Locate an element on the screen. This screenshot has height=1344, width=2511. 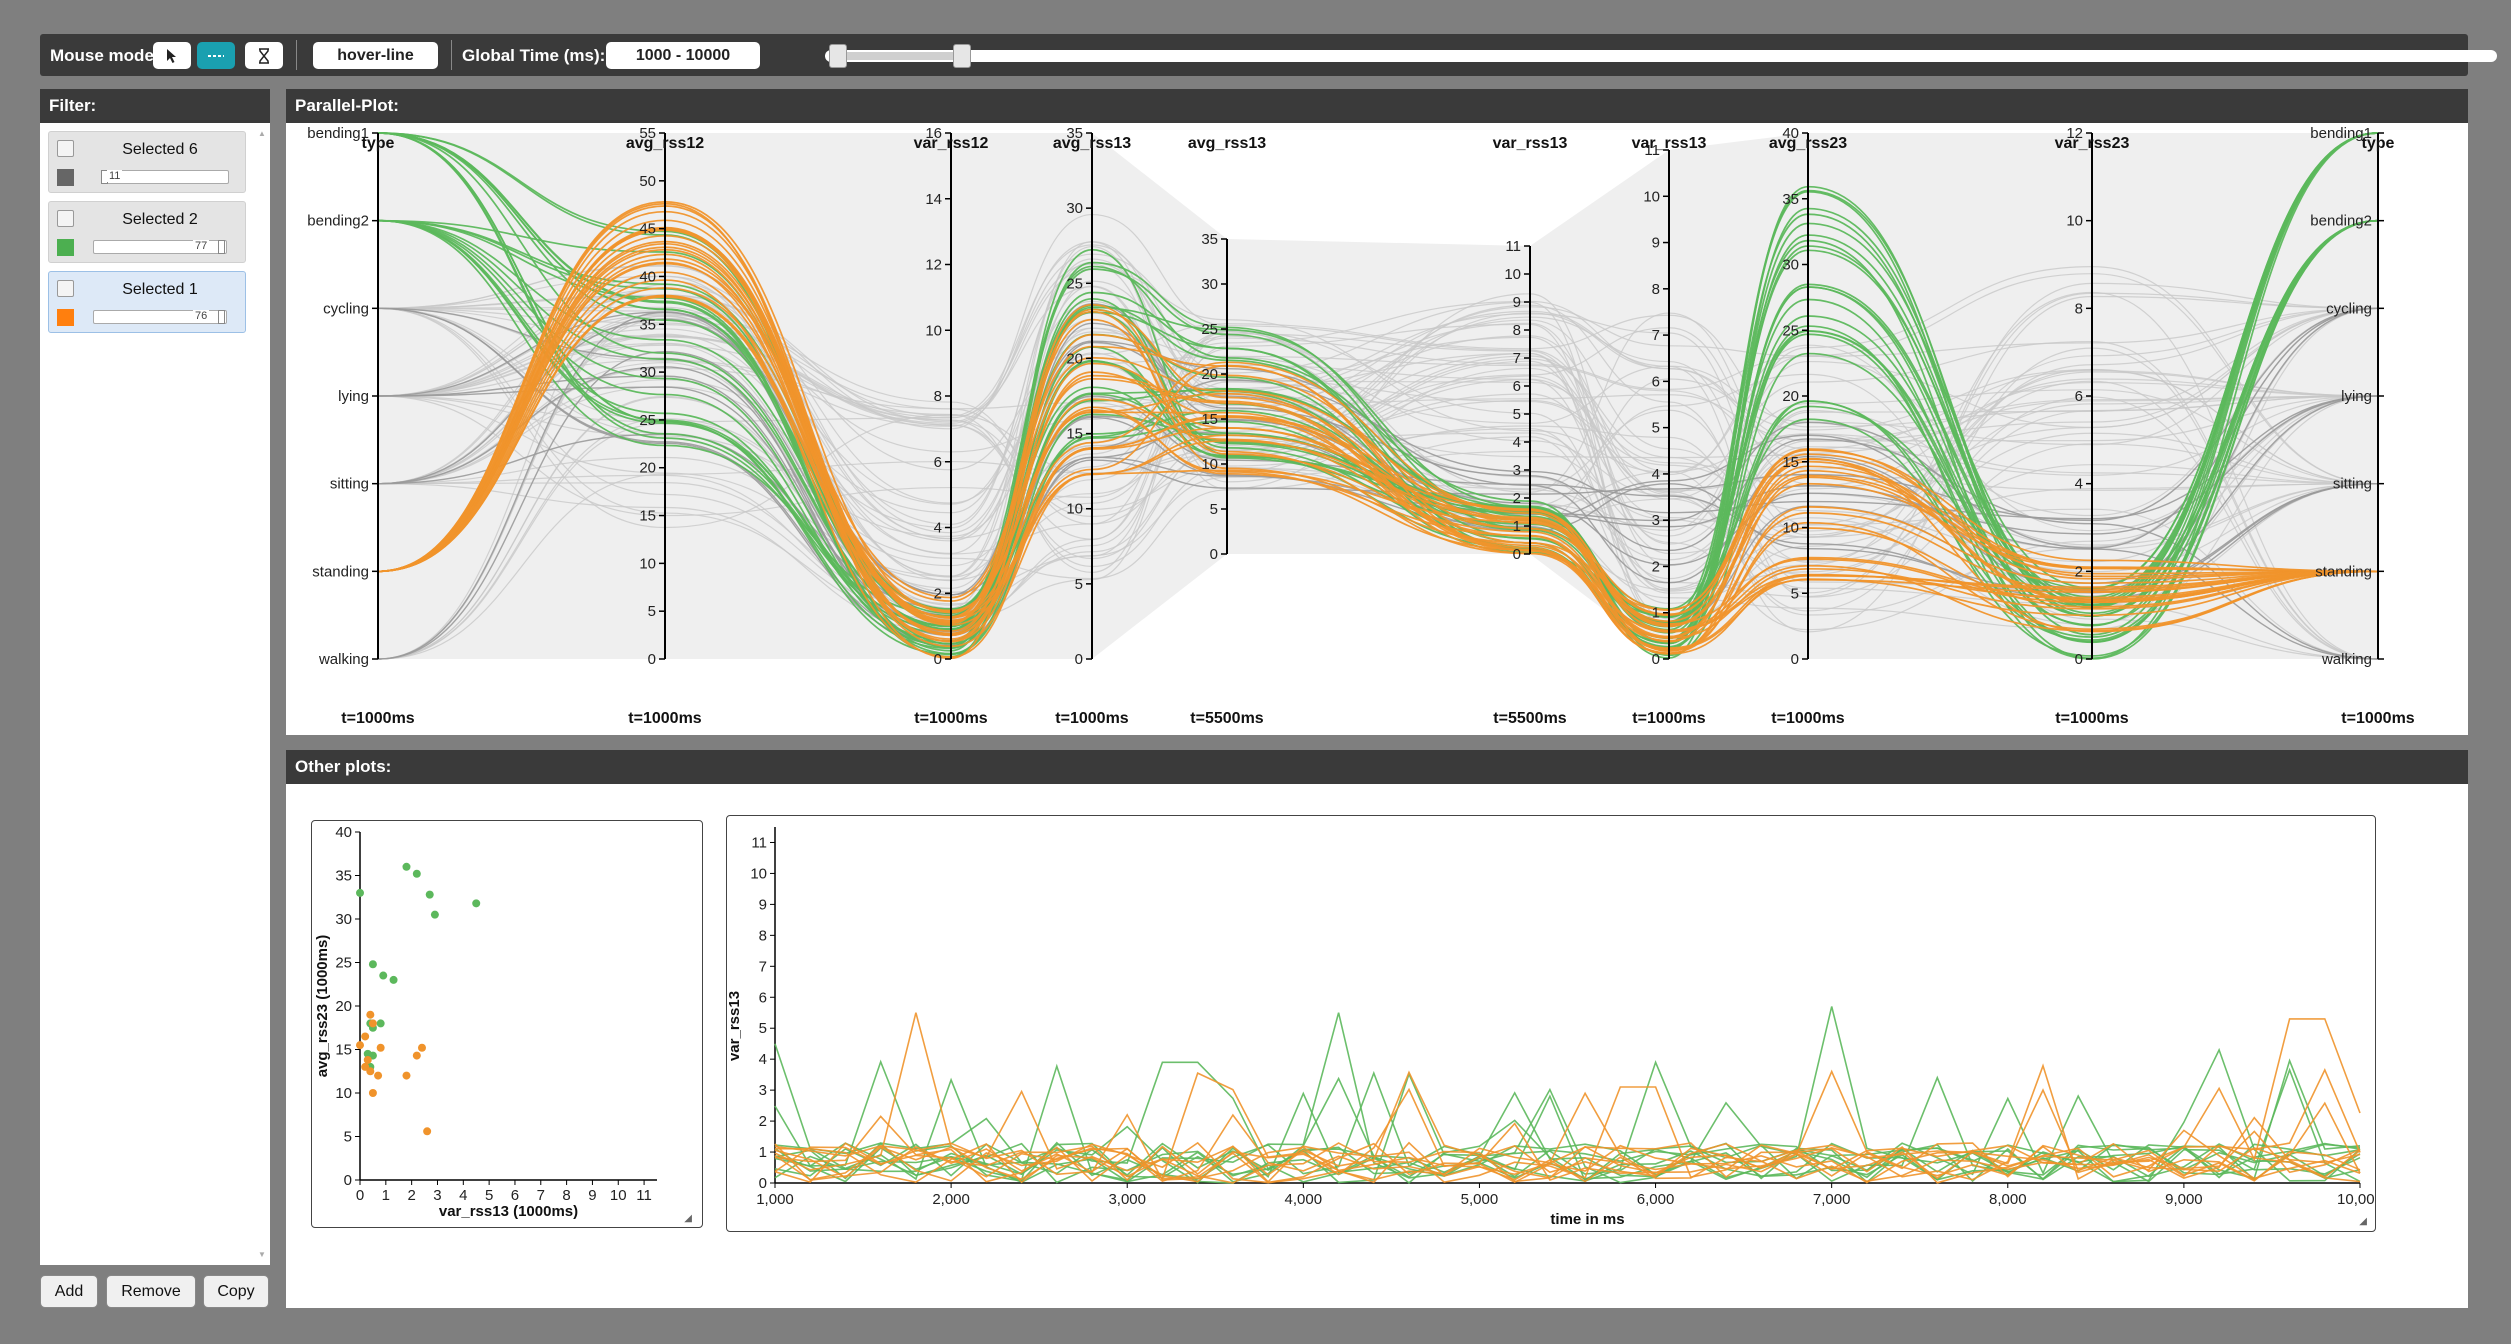
add-button: Add is located at coordinates (69, 1291).